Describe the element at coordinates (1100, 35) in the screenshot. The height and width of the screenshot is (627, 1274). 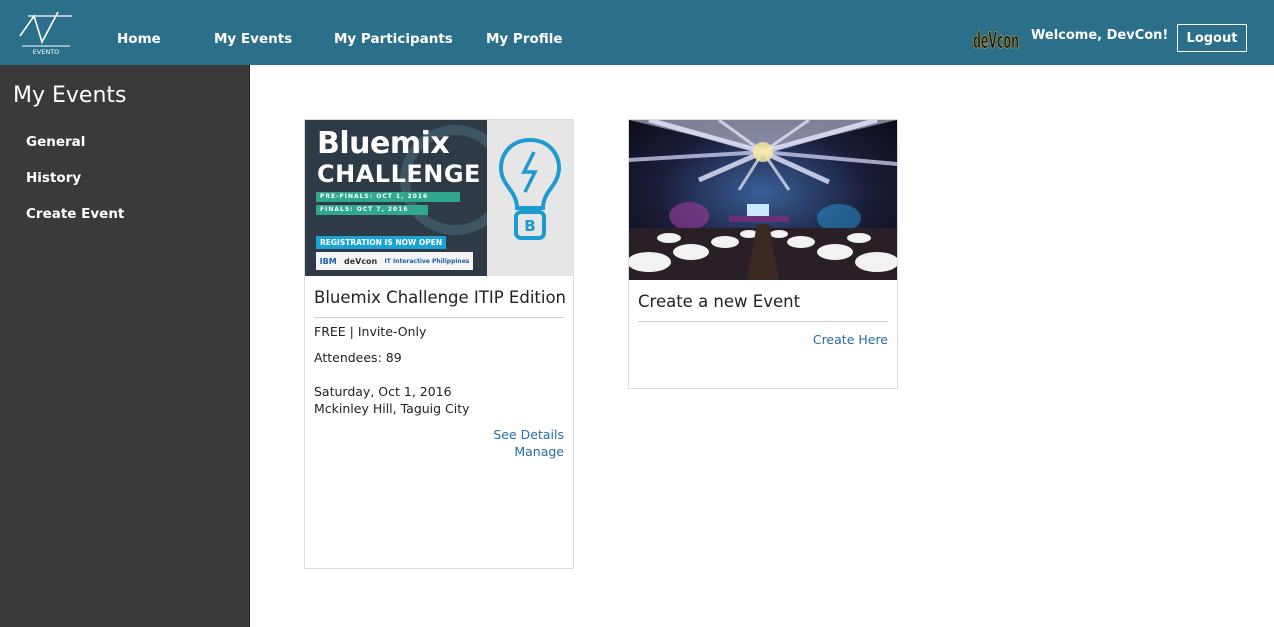
I see `welcome-text: Welcome, DevCon!` at that location.